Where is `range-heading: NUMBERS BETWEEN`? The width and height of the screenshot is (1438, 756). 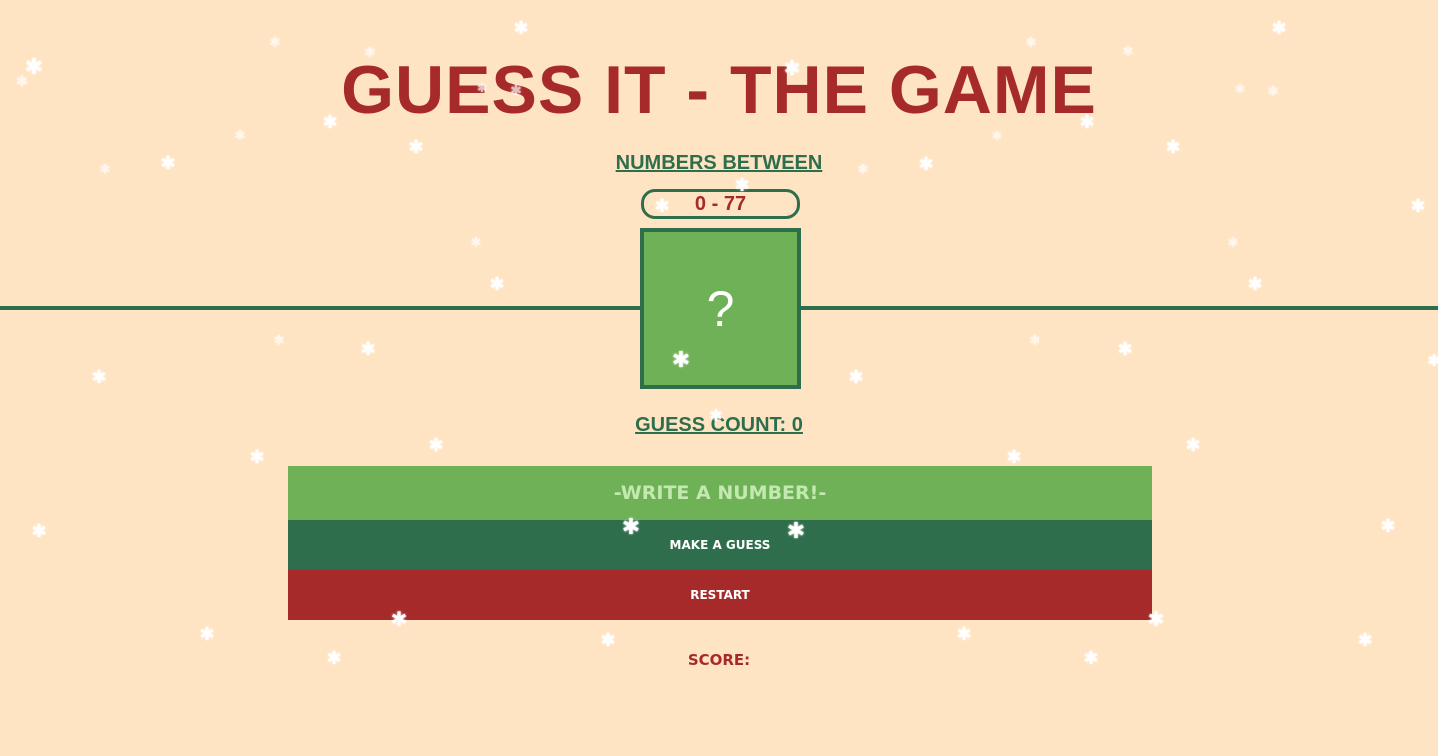
range-heading: NUMBERS BETWEEN is located at coordinates (719, 163).